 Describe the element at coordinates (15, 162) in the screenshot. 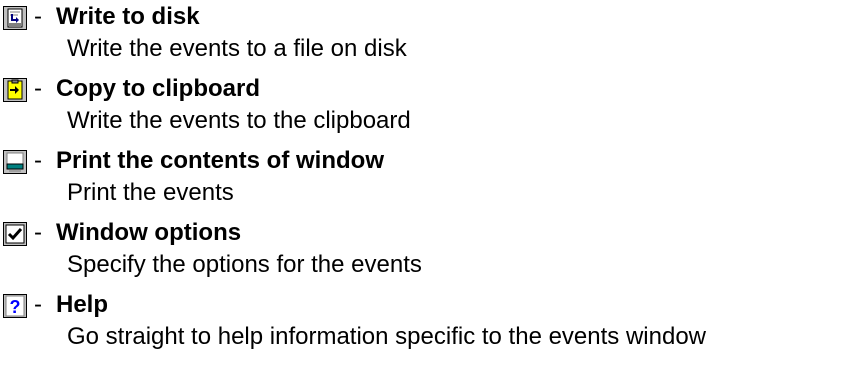

I see `print-icon` at that location.